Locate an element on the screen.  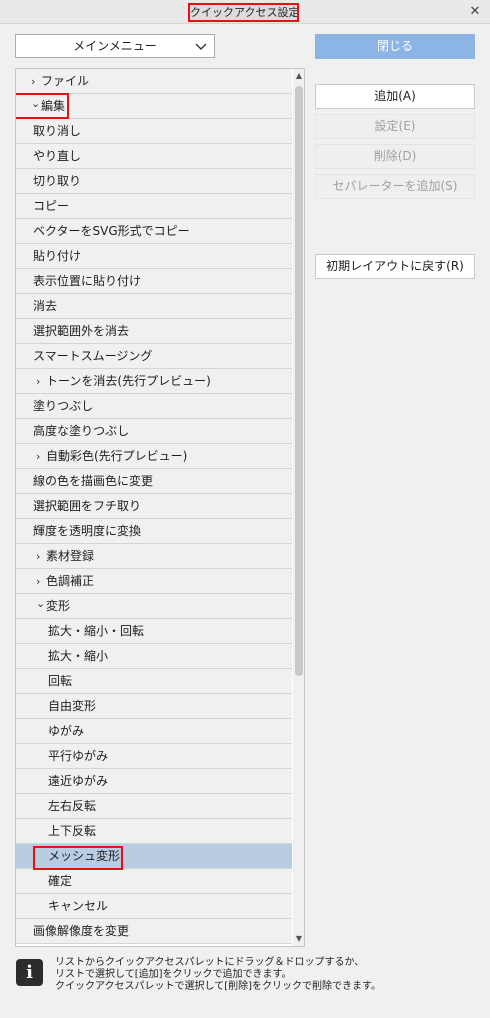
tree-item: 左右反転 is located at coordinates (154, 806).